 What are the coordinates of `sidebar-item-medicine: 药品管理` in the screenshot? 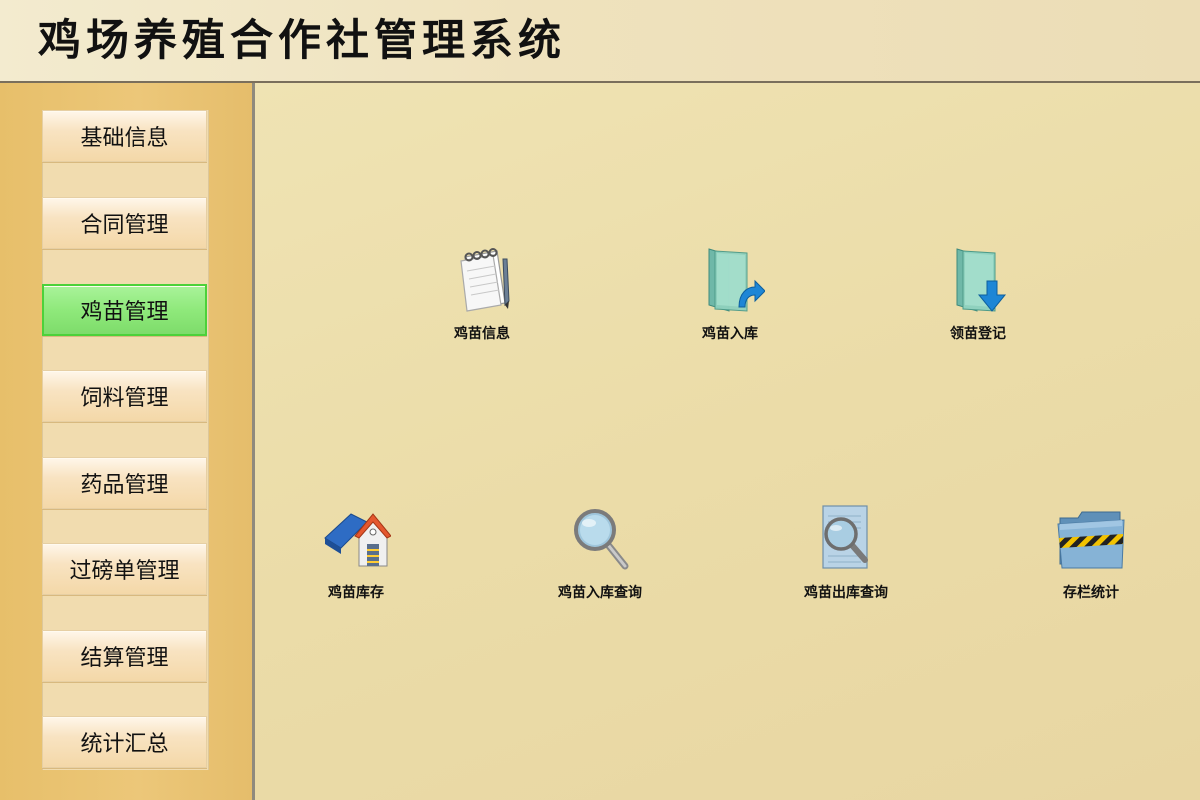 It's located at (124, 483).